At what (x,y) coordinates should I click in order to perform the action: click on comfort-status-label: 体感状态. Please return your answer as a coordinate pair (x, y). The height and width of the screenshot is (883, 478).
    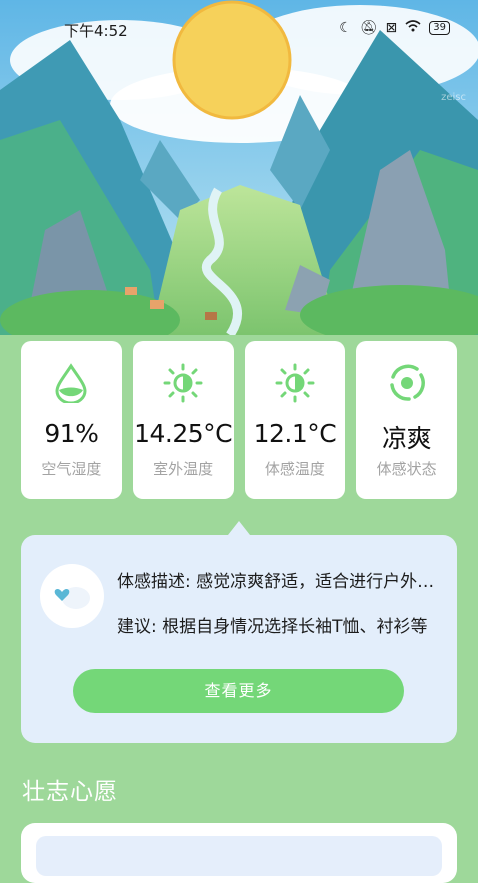
    Looking at the image, I should click on (406, 469).